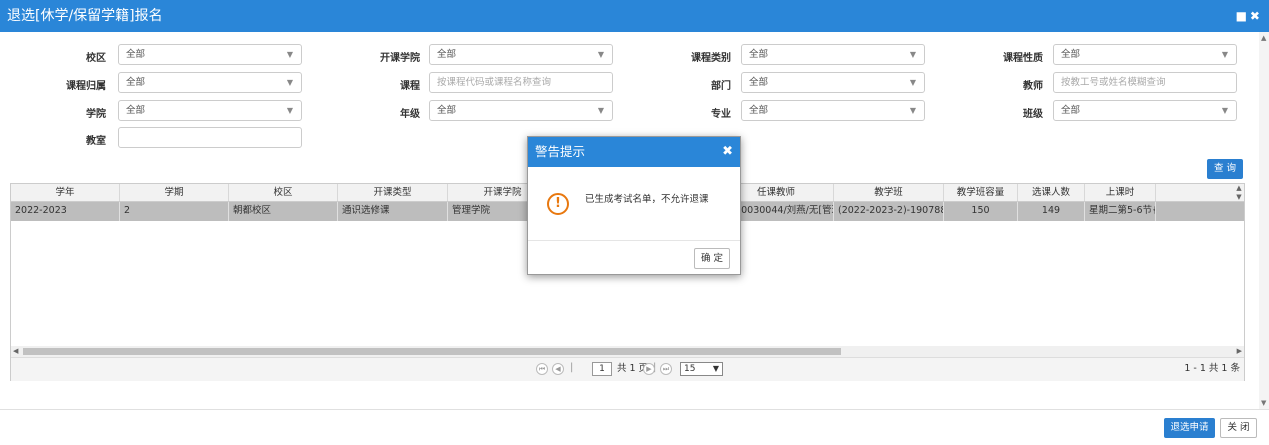 The width and height of the screenshot is (1269, 445). What do you see at coordinates (701, 369) in the screenshot?
I see `page-size-select: 15 ▼` at bounding box center [701, 369].